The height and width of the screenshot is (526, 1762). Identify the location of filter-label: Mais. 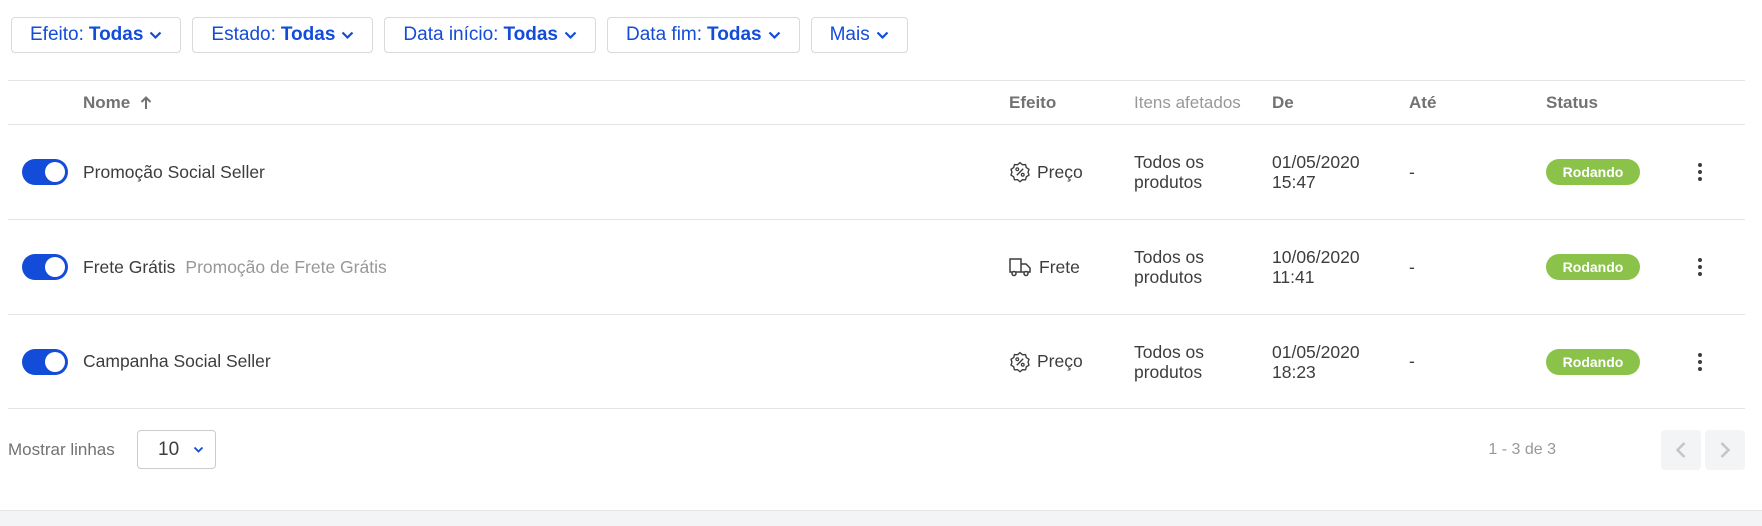
(849, 34).